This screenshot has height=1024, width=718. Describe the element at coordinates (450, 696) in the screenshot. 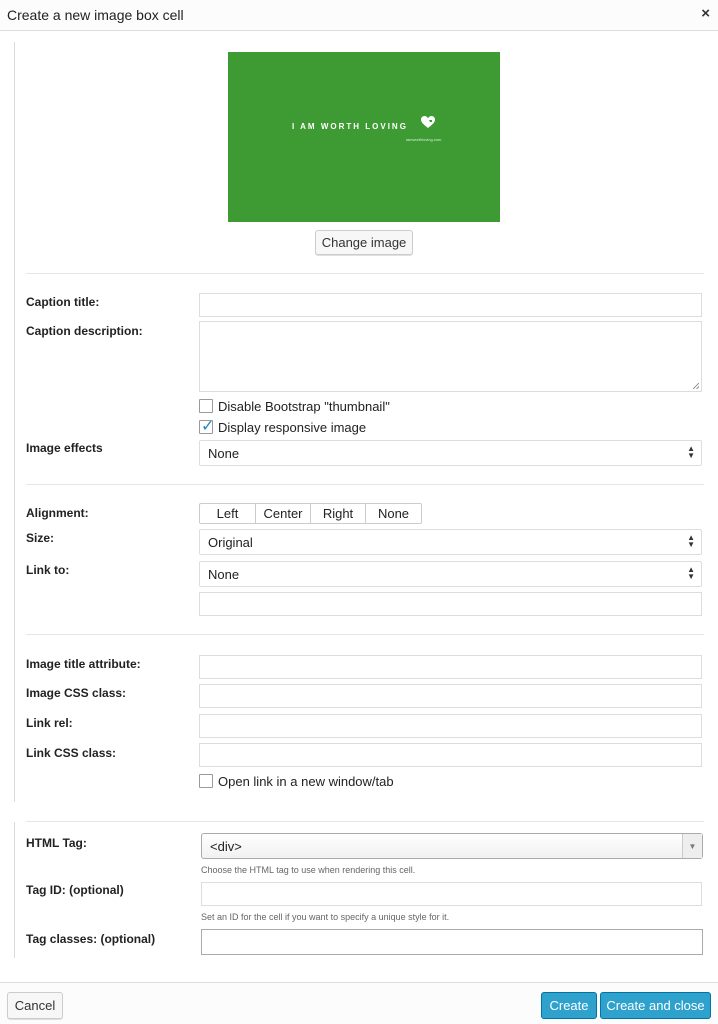

I see `image-css-class-input` at that location.